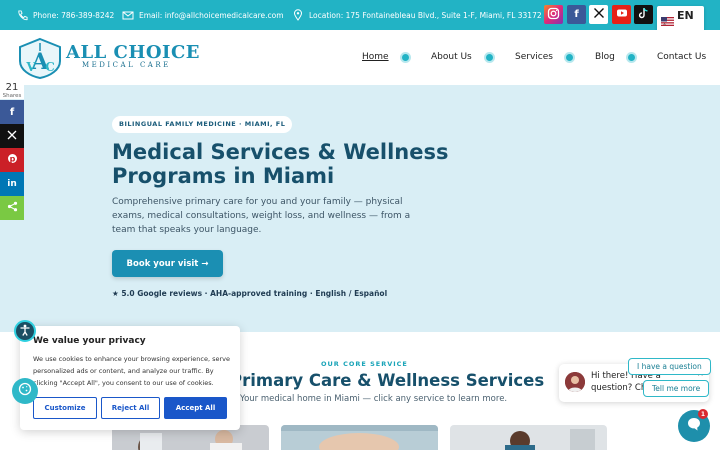  I want to click on cookie-title: We value your privacy, so click(89, 341).